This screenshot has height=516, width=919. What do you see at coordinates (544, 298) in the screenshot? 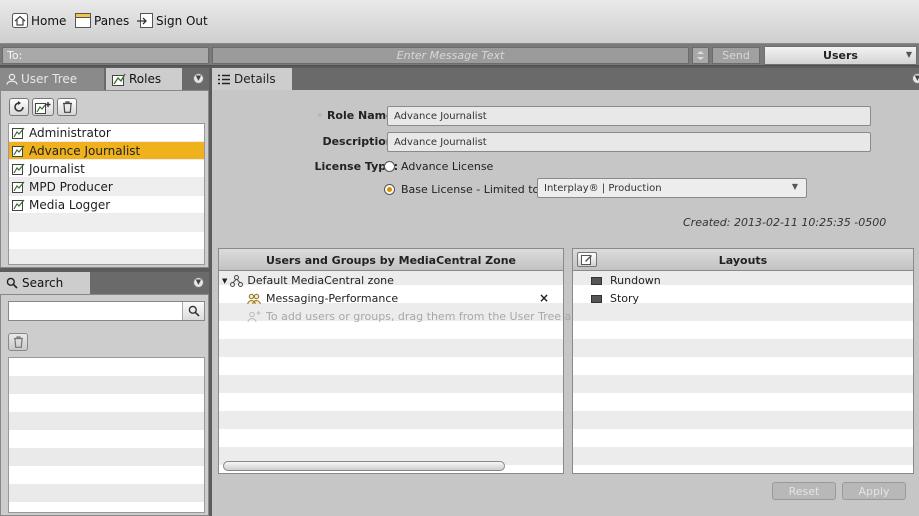
I see `remove-group-button: ×` at bounding box center [544, 298].